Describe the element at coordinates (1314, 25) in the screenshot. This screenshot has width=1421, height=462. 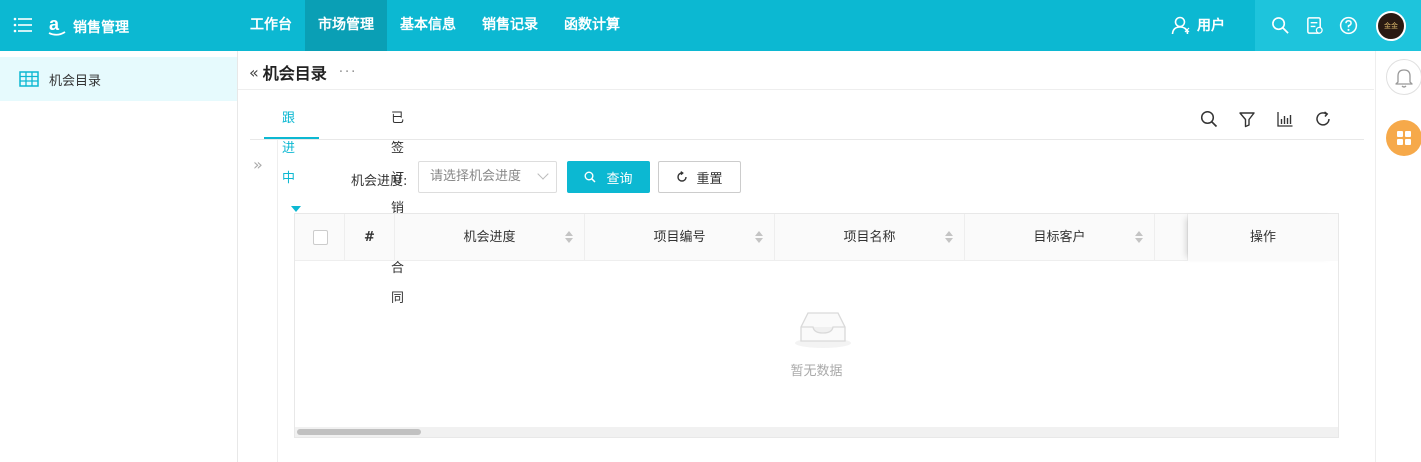
I see `document-icon` at that location.